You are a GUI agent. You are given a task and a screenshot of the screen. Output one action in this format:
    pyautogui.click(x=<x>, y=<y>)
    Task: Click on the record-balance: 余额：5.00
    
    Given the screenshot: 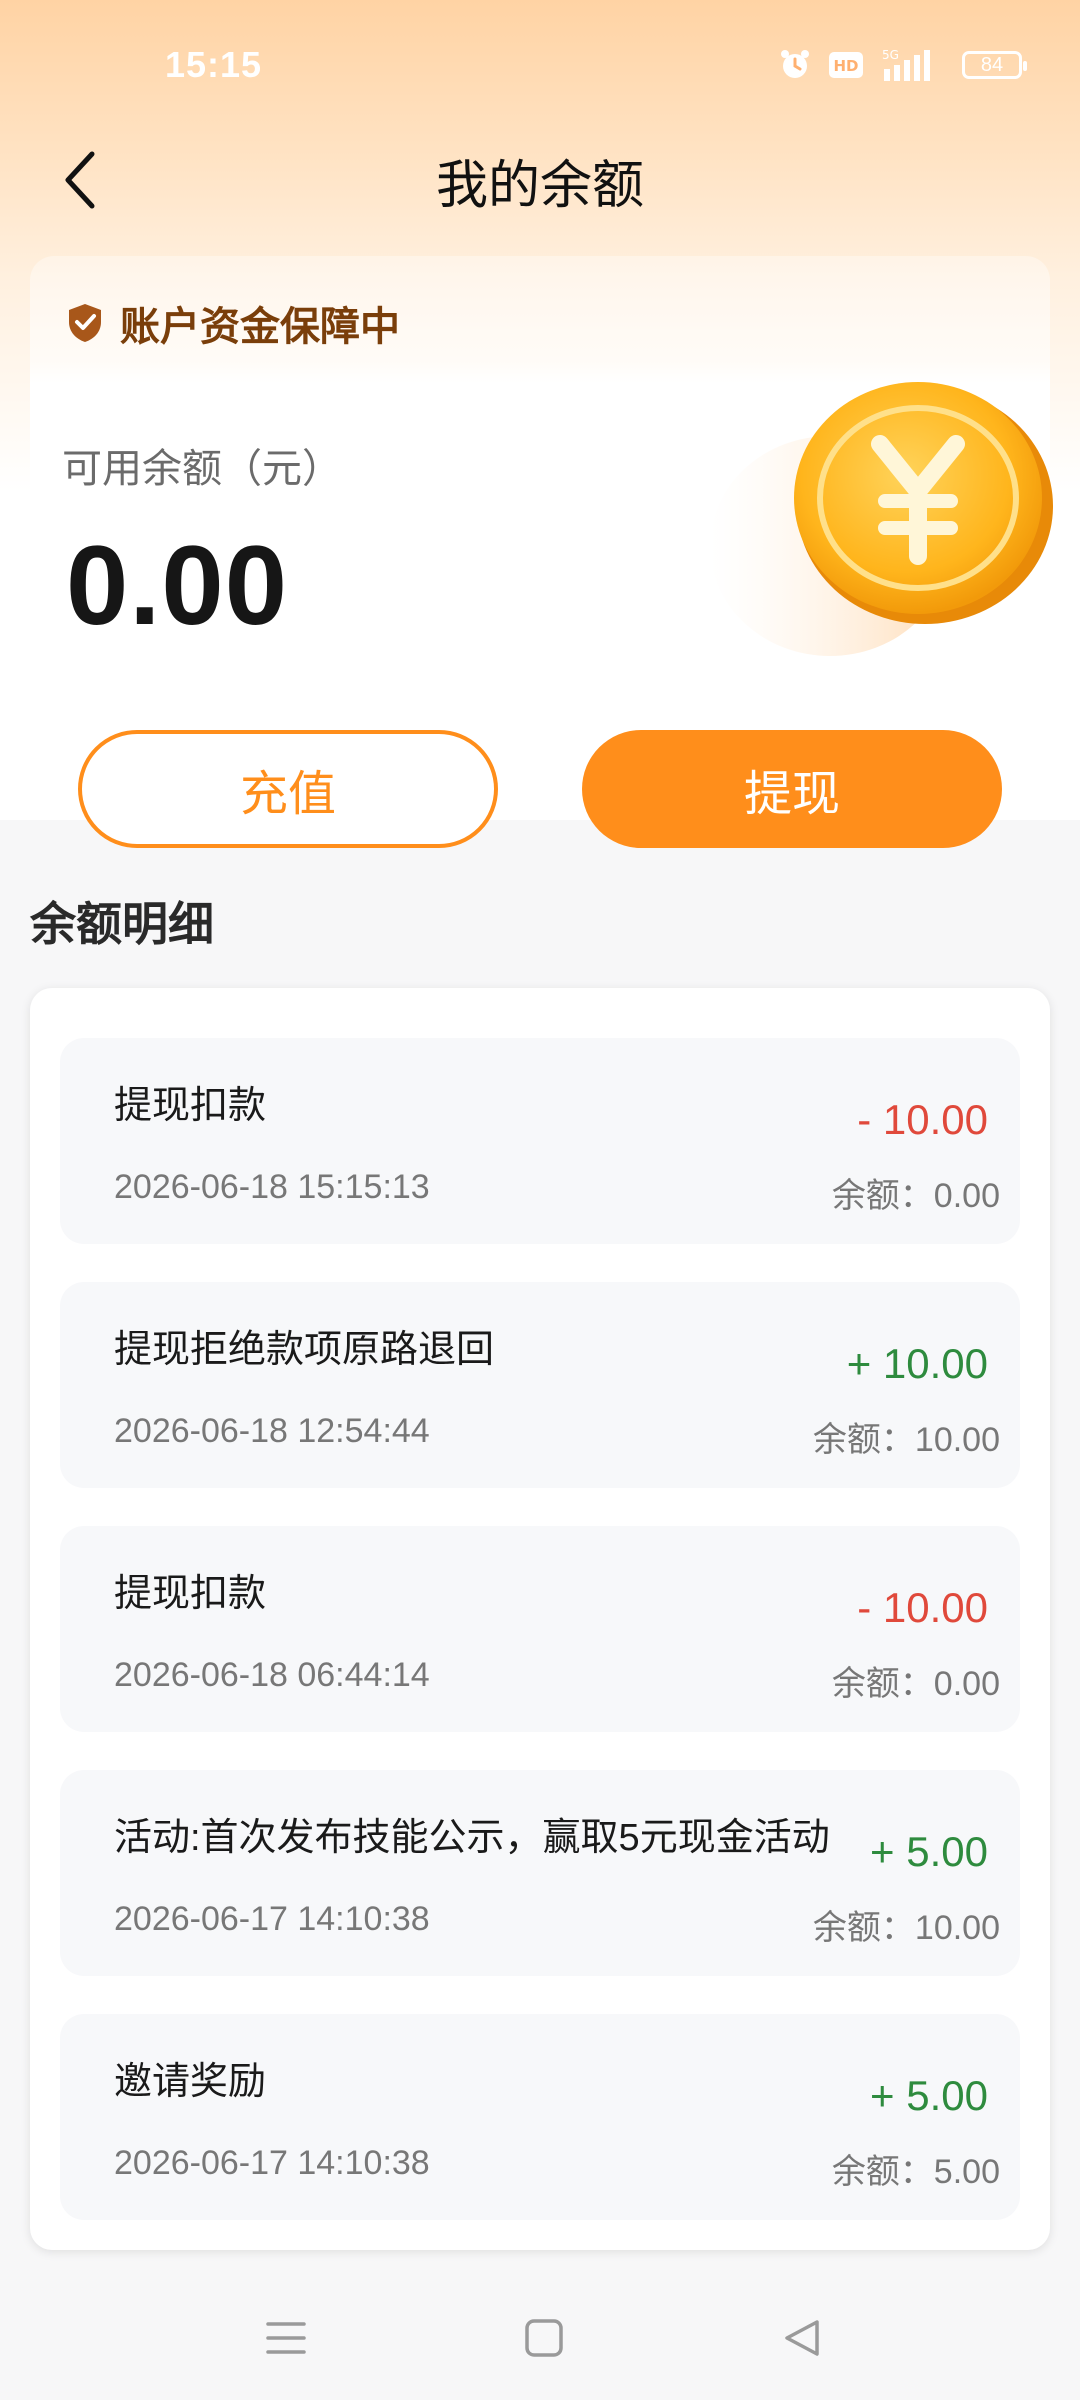 What is the action you would take?
    pyautogui.click(x=915, y=2172)
    